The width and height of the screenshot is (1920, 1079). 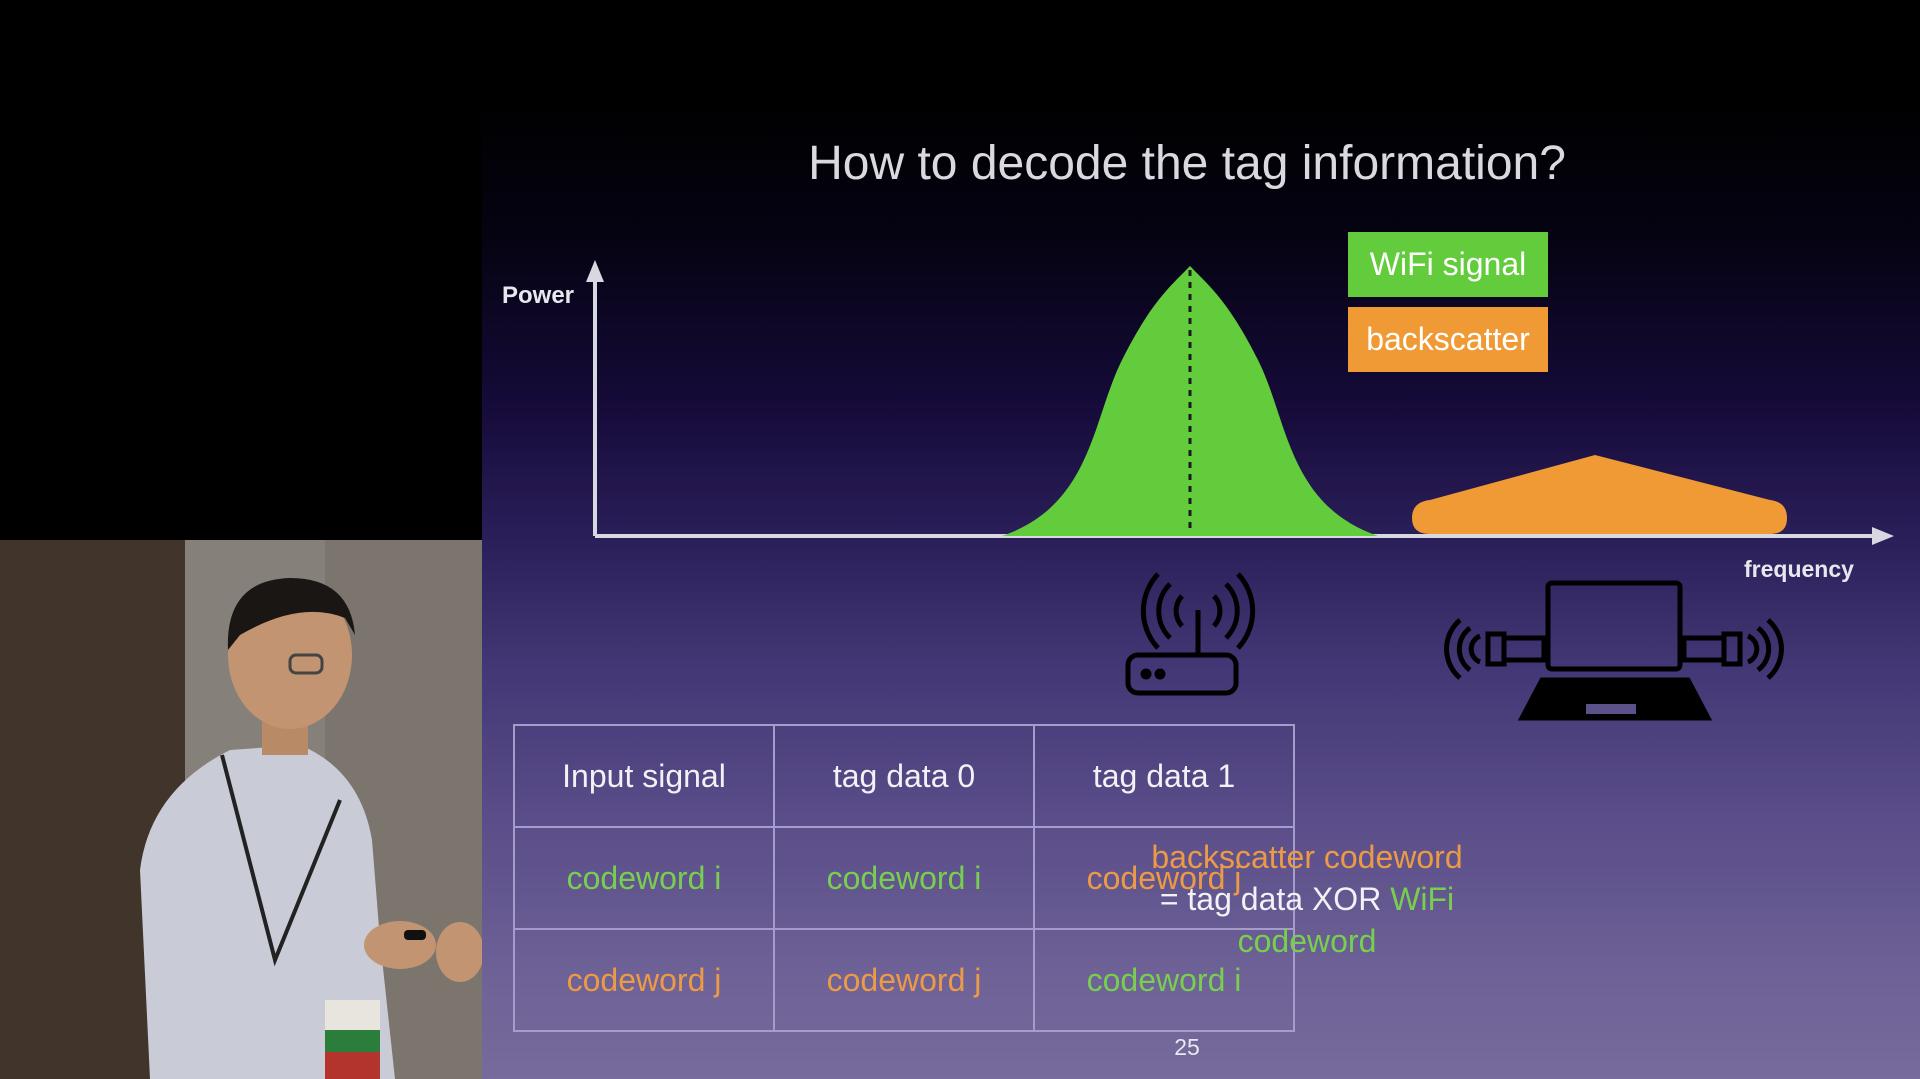 I want to click on usb-tag-right, so click(x=1704, y=649).